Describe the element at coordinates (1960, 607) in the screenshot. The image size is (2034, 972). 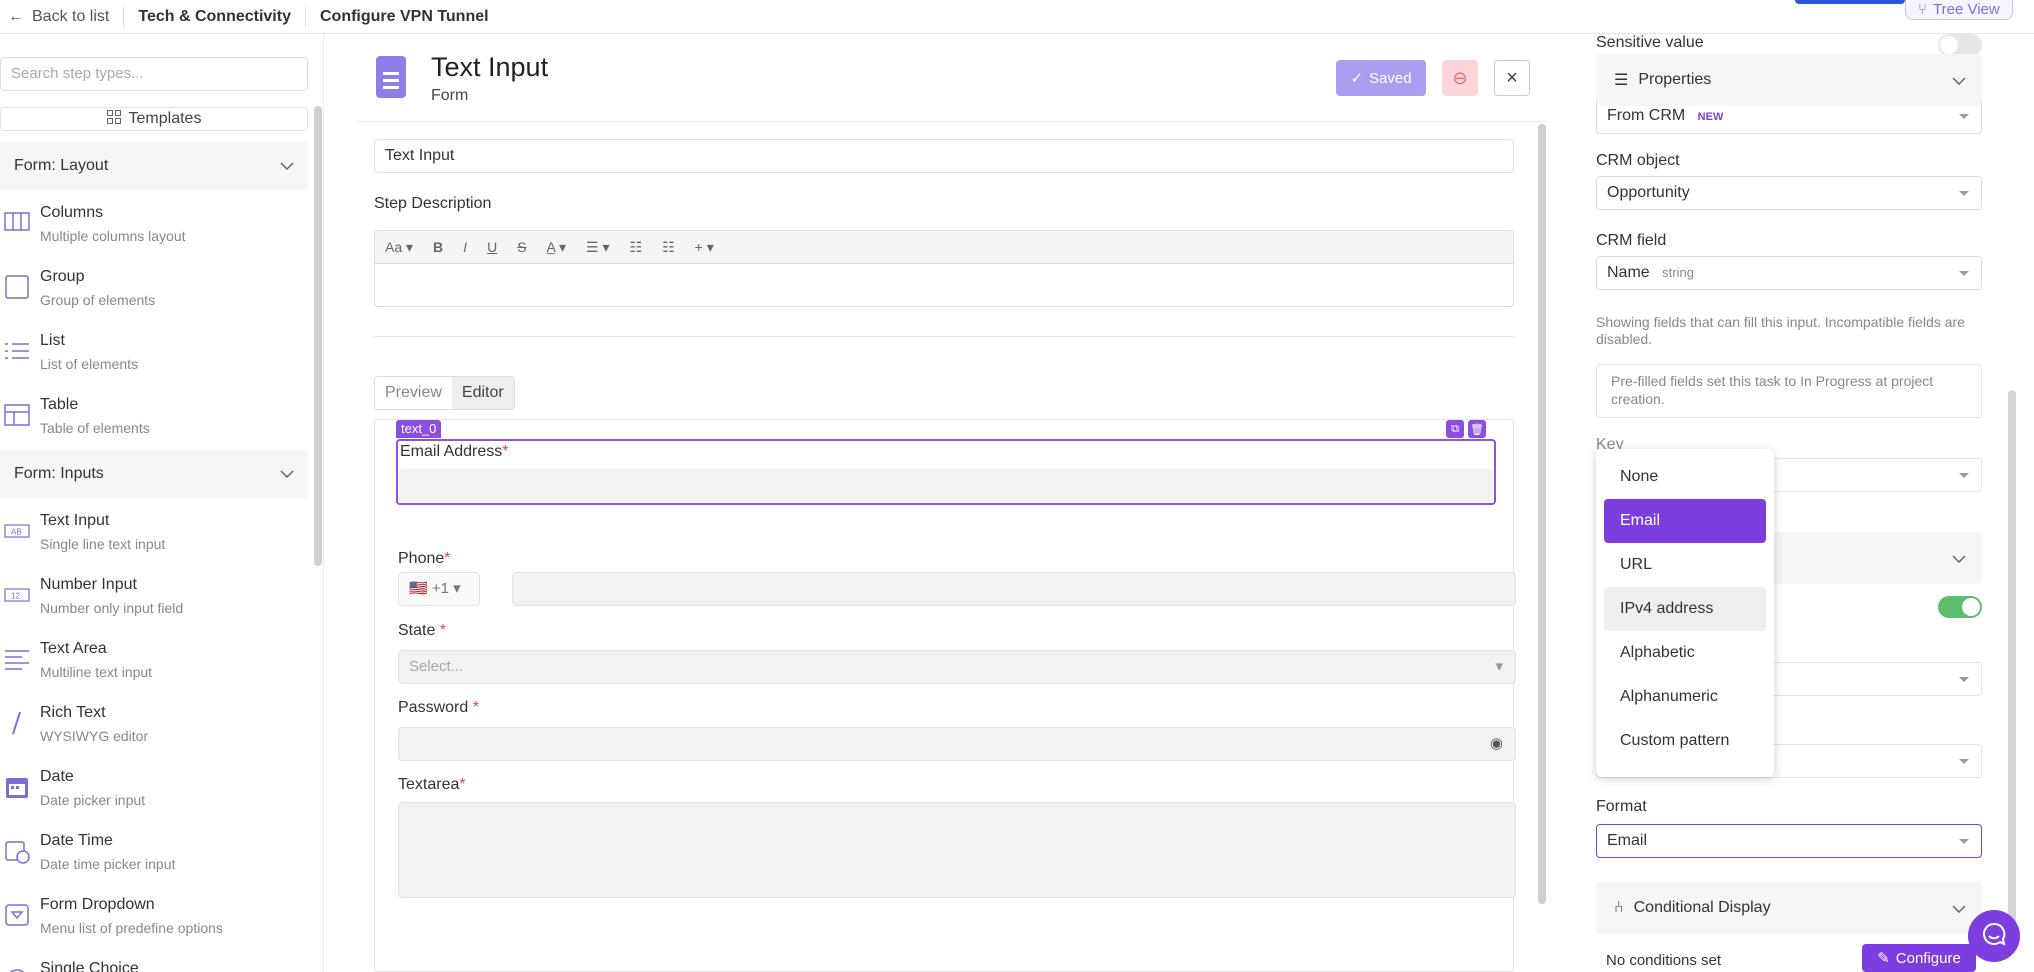
I see `enabled-toggle` at that location.